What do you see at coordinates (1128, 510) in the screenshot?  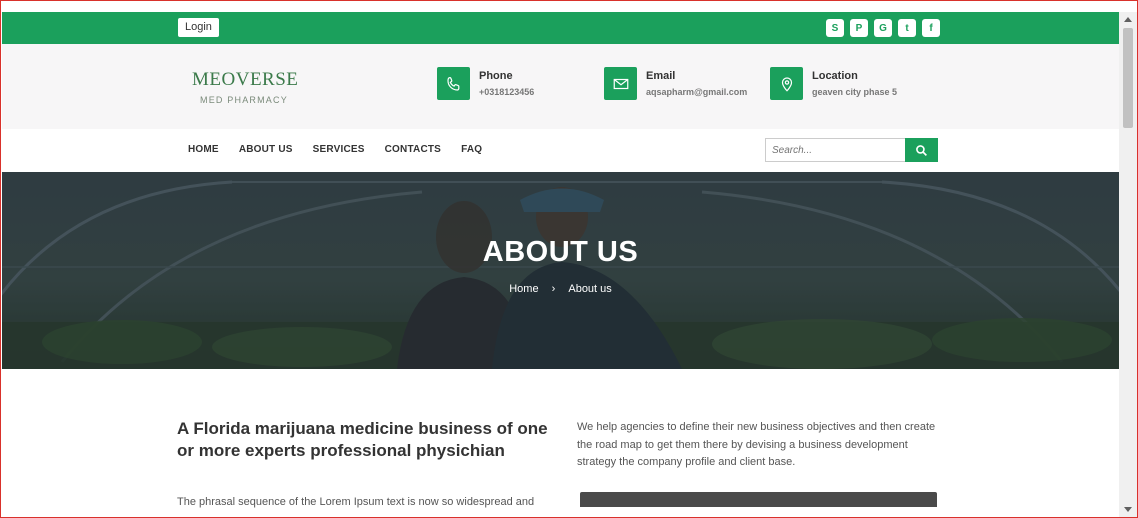 I see `scroll-down-arrow-icon` at bounding box center [1128, 510].